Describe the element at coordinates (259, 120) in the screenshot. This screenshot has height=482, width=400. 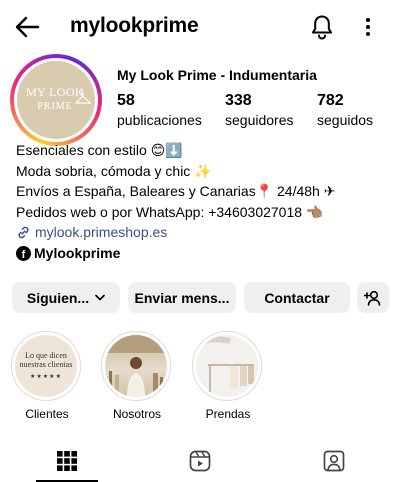
I see `followers-count-label: seguidores` at that location.